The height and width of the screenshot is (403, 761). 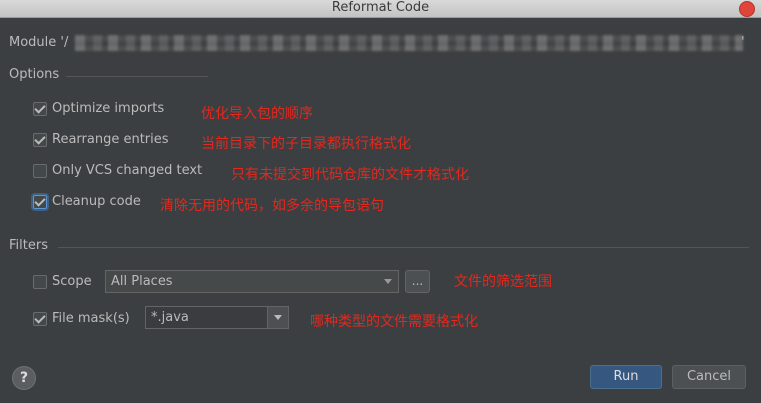 What do you see at coordinates (28, 245) in the screenshot?
I see `filters-section-title: Filters` at bounding box center [28, 245].